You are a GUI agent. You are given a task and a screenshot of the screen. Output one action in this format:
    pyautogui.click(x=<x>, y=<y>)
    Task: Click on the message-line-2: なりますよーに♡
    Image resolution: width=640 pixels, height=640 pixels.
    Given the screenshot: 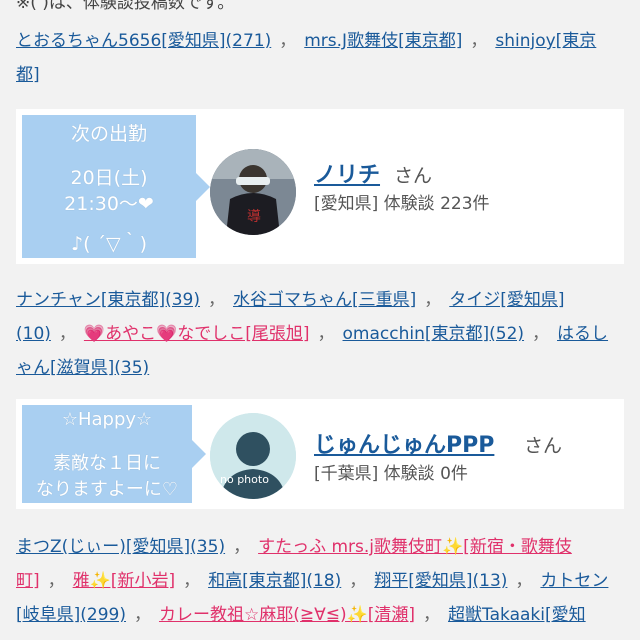 What is the action you would take?
    pyautogui.click(x=107, y=489)
    